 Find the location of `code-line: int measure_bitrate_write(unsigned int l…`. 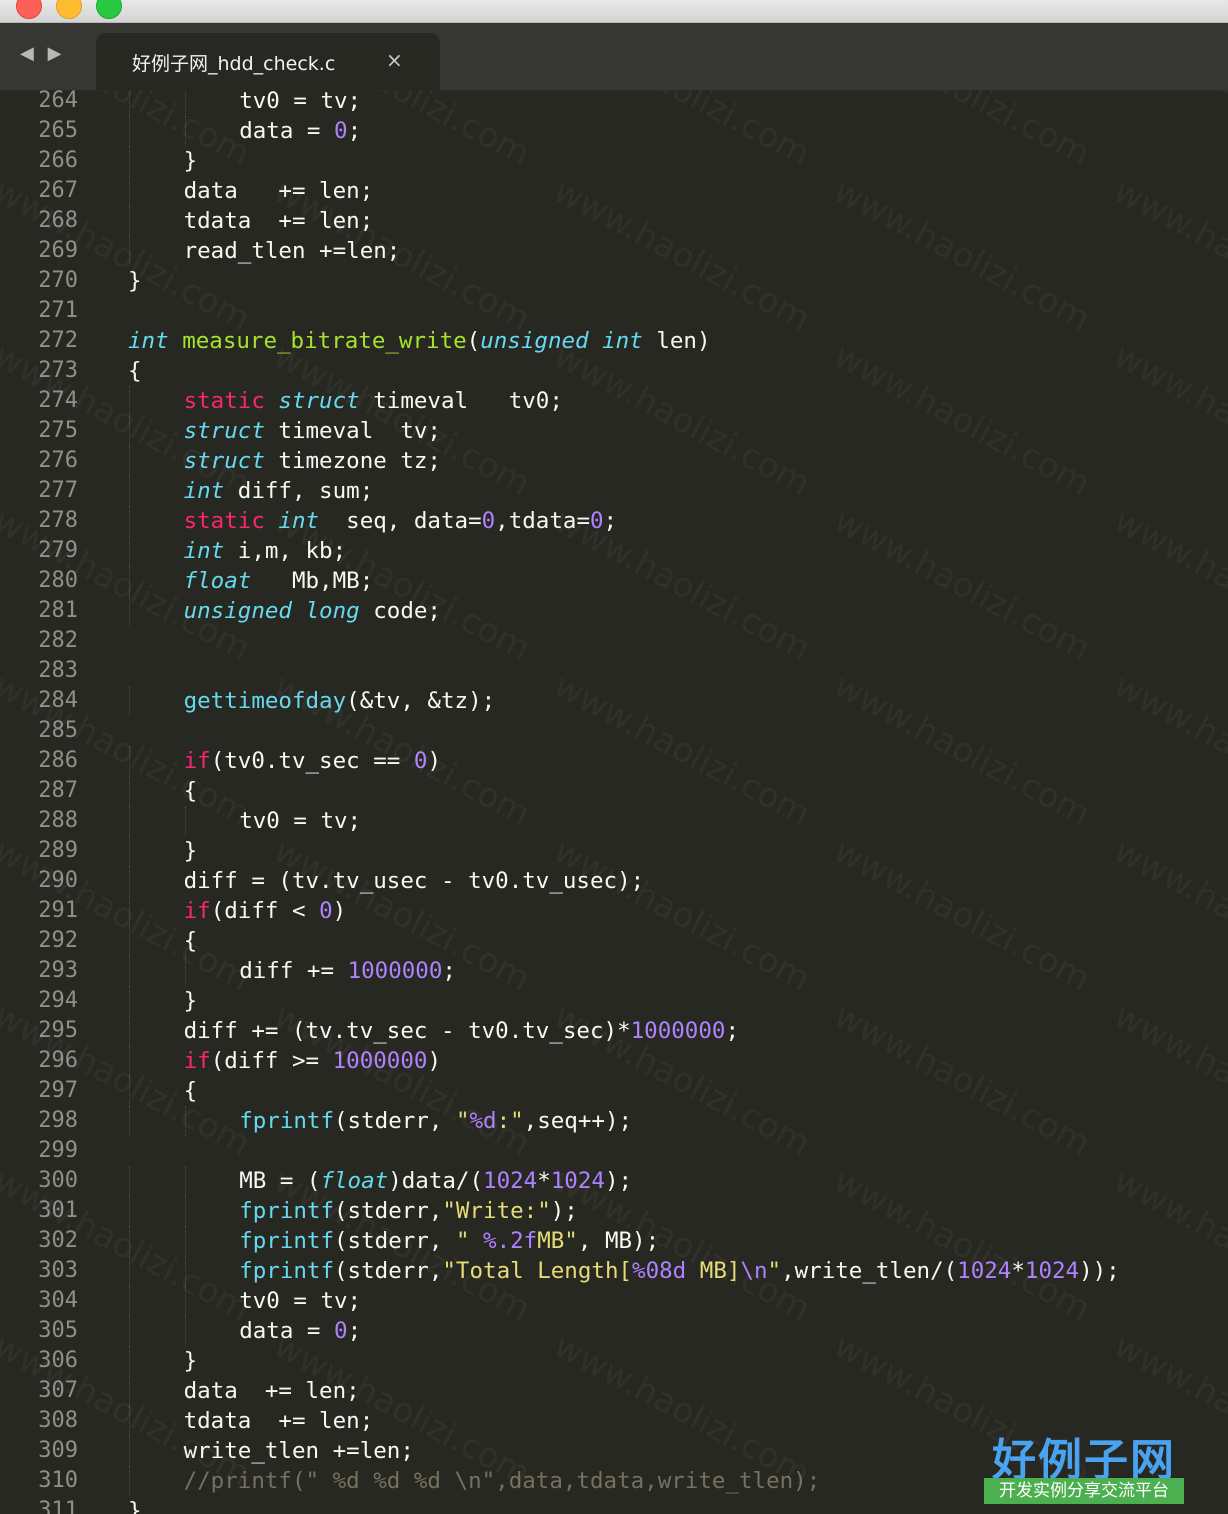

code-line: int measure_bitrate_write(unsigned int l… is located at coordinates (419, 341).